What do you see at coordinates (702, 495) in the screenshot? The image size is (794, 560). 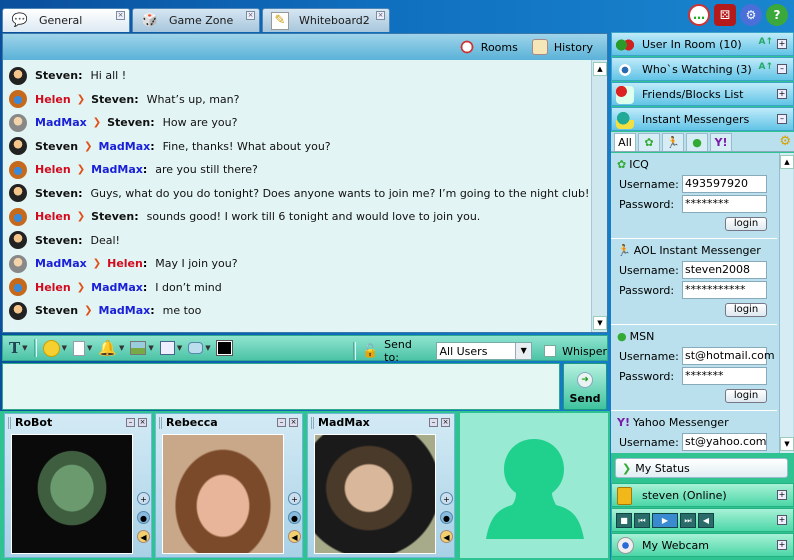 I see `user-status-header: steven (Online) +` at bounding box center [702, 495].